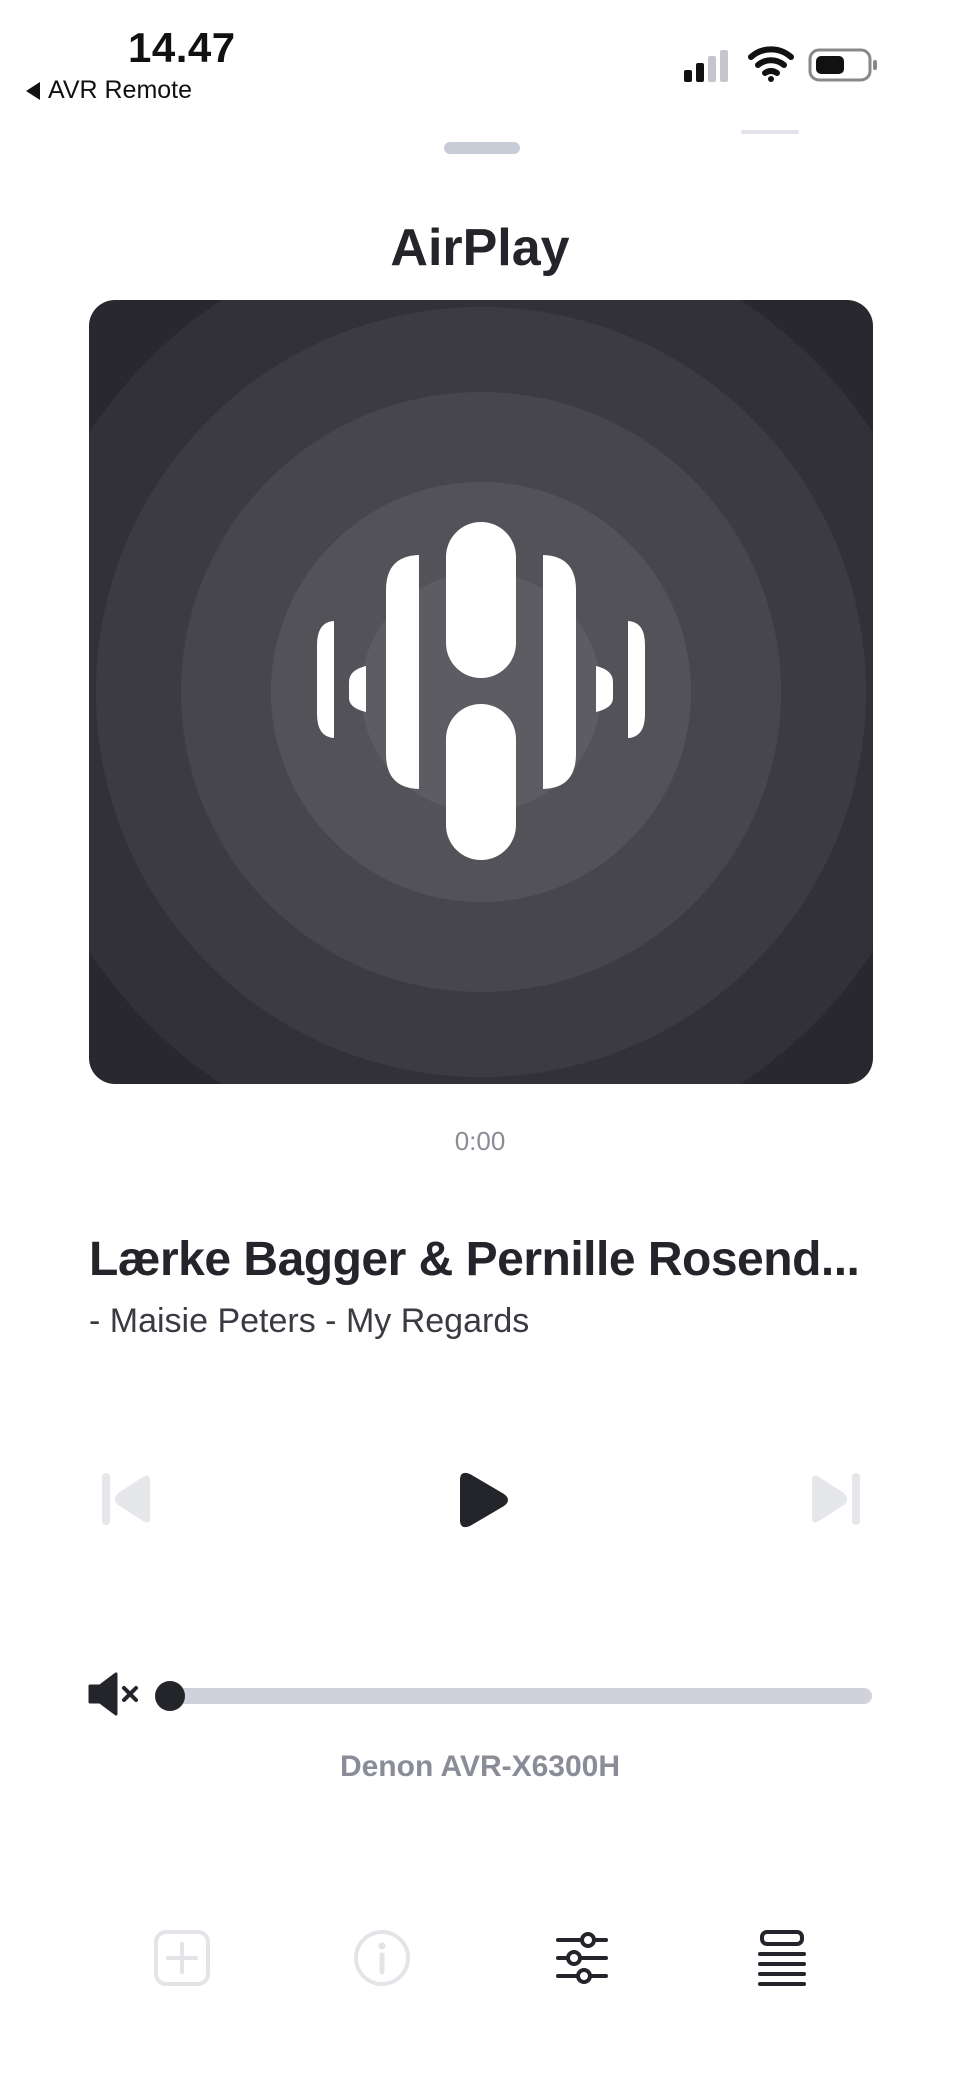 Image resolution: width=960 pixels, height=2081 pixels. Describe the element at coordinates (116, 1694) in the screenshot. I see `speaker-muted-icon` at that location.